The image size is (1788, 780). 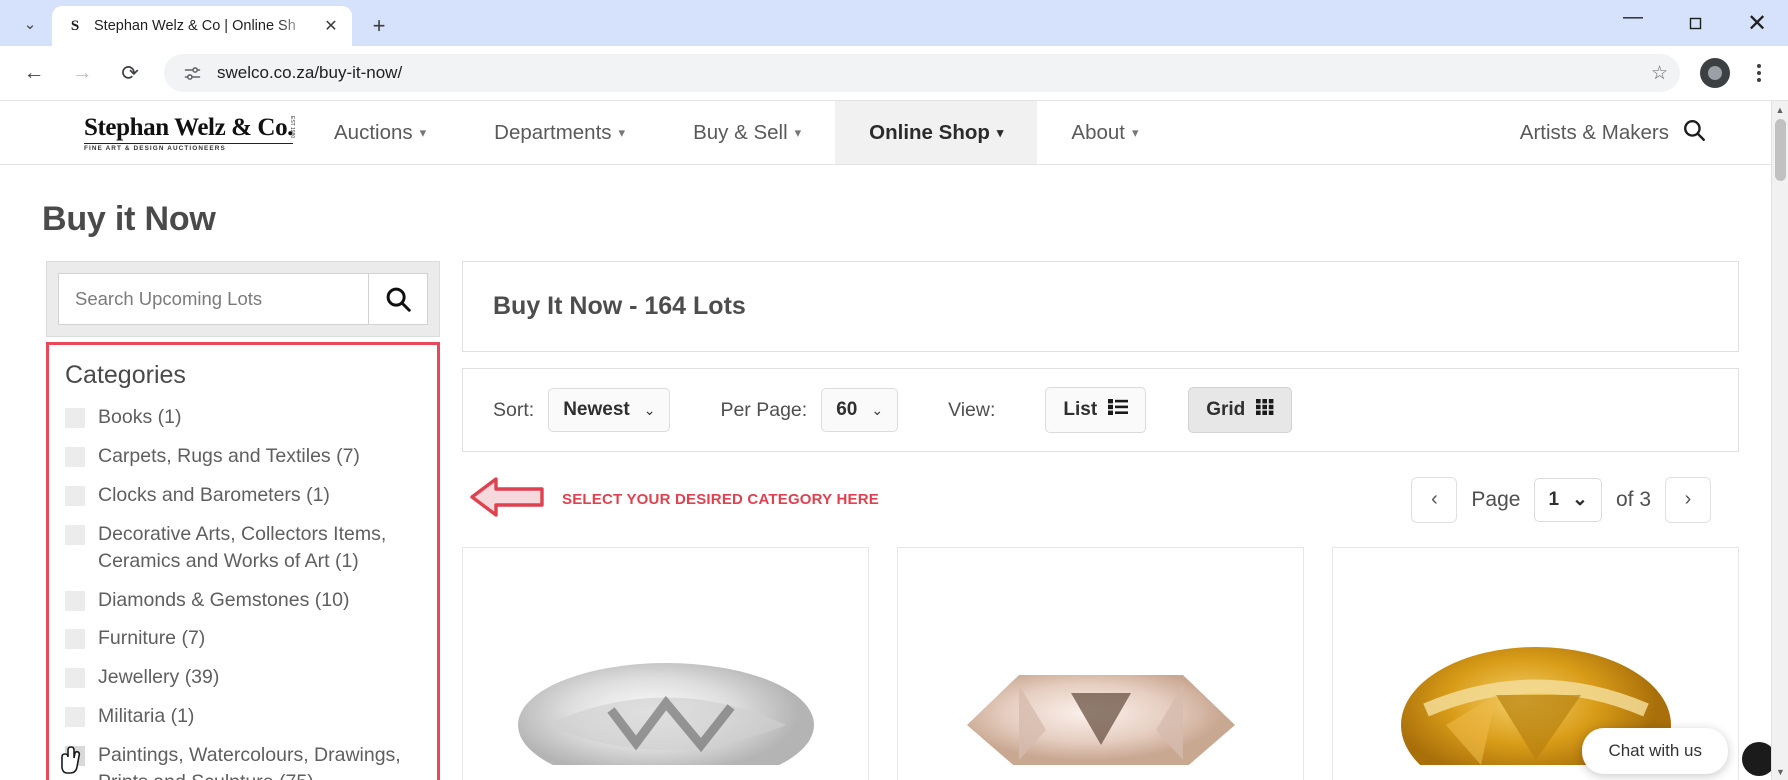 I want to click on page-scrollbar: ▲ ▼, so click(x=1779, y=440).